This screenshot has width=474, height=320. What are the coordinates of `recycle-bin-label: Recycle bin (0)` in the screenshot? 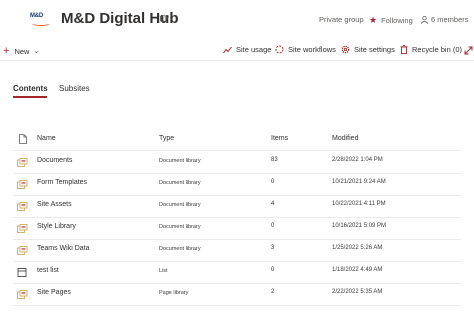 It's located at (437, 49).